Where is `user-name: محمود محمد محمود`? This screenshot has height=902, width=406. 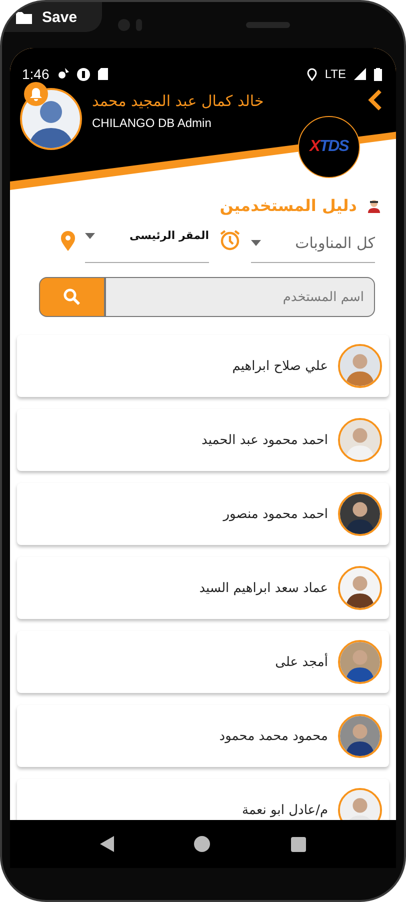
user-name: محمود محمد محمود is located at coordinates (273, 736).